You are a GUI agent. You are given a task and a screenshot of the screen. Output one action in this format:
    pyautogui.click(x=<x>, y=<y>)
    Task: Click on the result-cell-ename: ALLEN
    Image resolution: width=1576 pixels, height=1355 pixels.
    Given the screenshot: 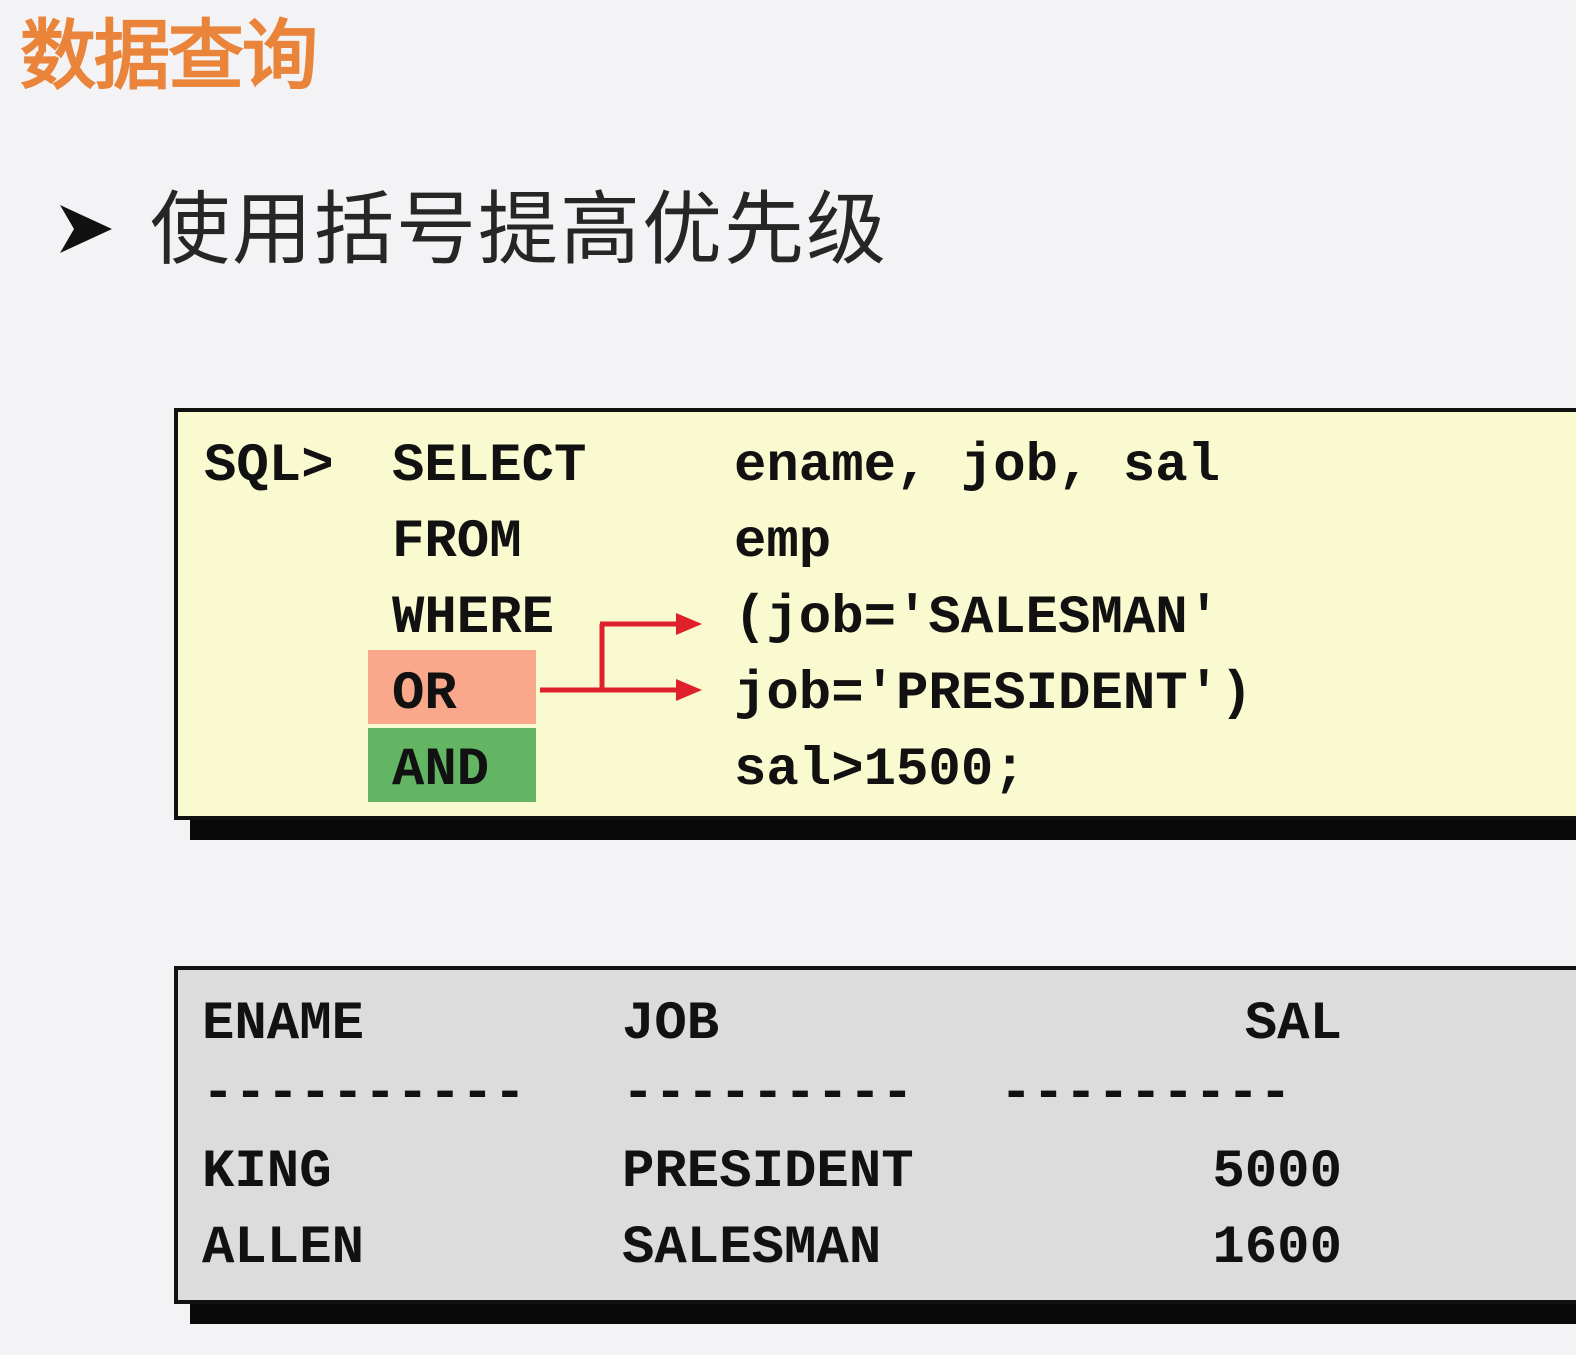 What is the action you would take?
    pyautogui.click(x=283, y=1248)
    